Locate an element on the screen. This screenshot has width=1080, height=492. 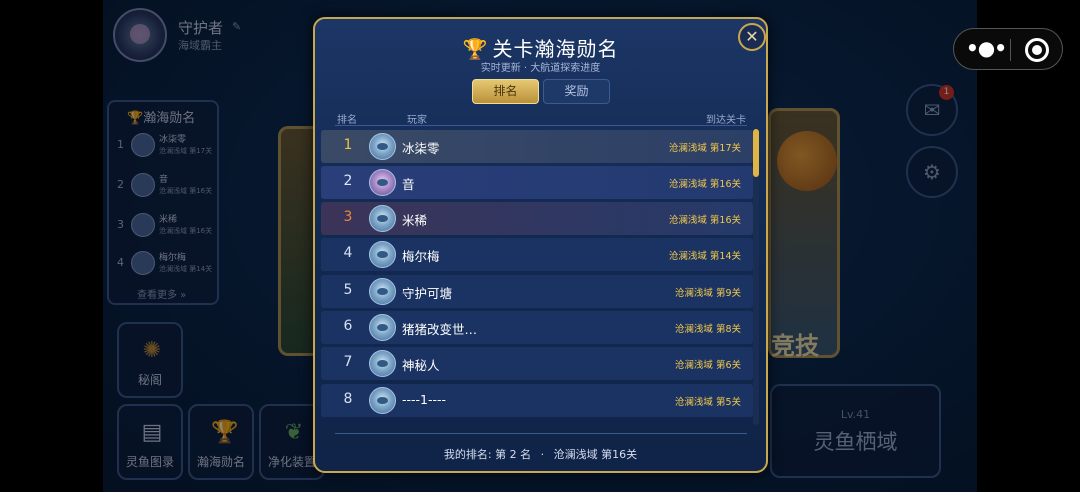
table-row: 2 音 沧澜浅域 第16关 is located at coordinates (537, 182).